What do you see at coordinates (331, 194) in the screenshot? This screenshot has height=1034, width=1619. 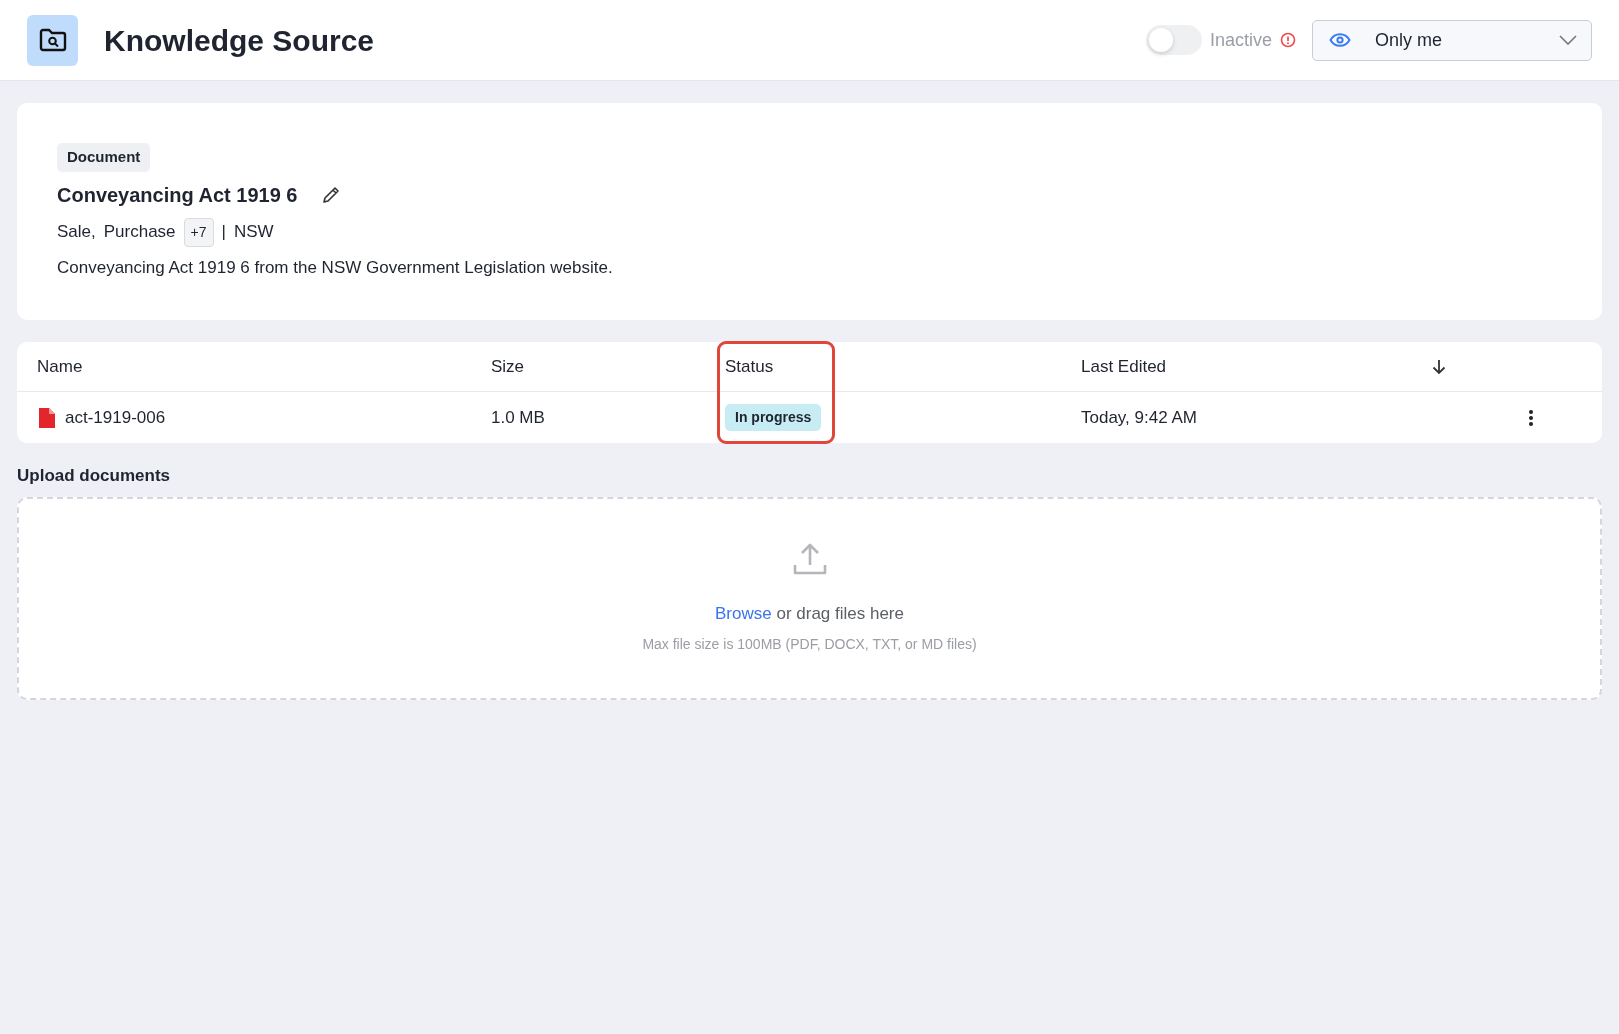 I see `pencil-icon` at bounding box center [331, 194].